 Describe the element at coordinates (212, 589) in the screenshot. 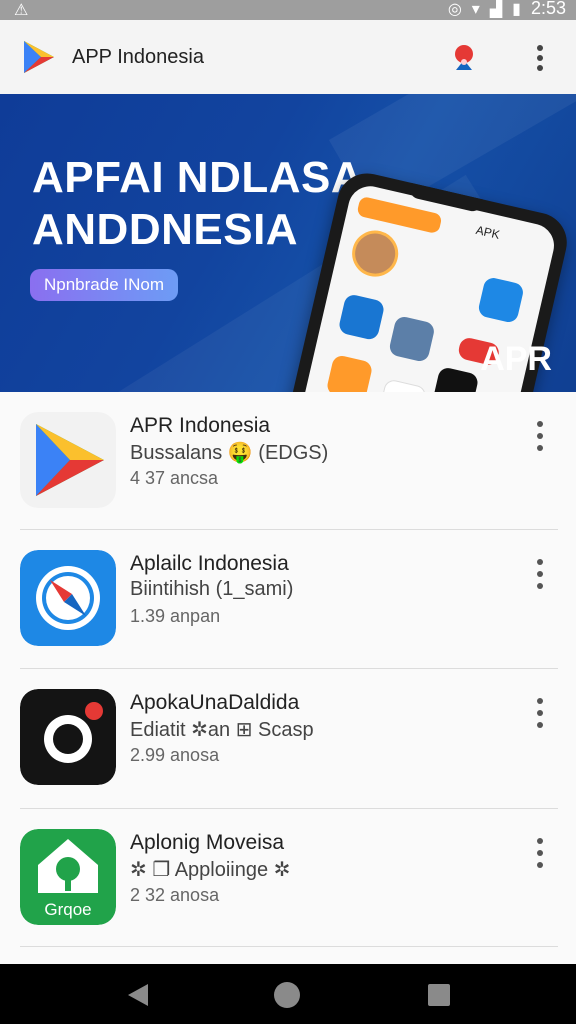

I see `app-subtitle: Biintihish (1_sami)` at that location.